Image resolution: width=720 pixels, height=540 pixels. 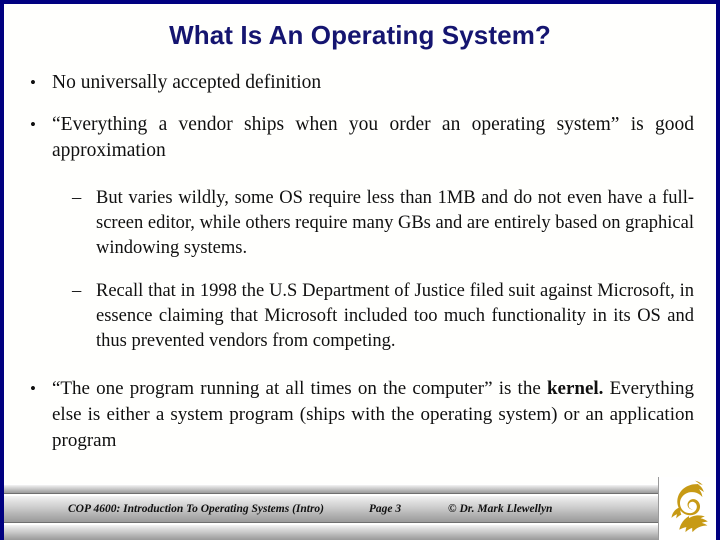 I want to click on footer-strip-bottom, so click(x=360, y=532).